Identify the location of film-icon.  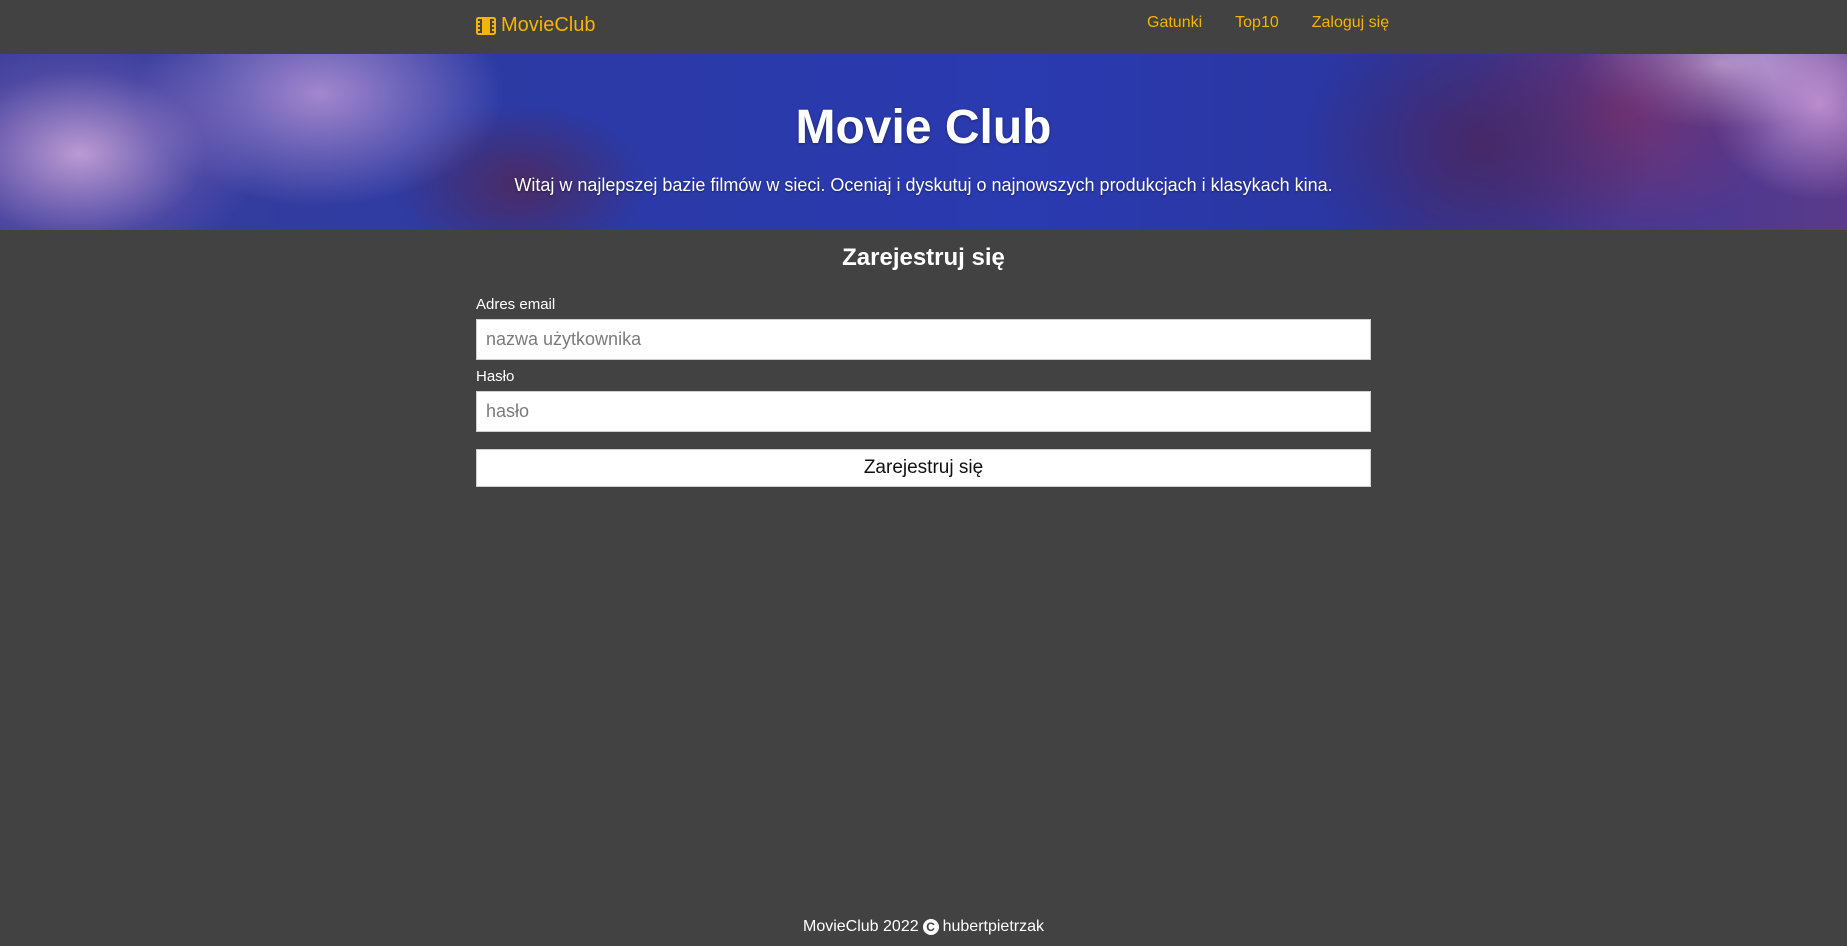
(486, 25).